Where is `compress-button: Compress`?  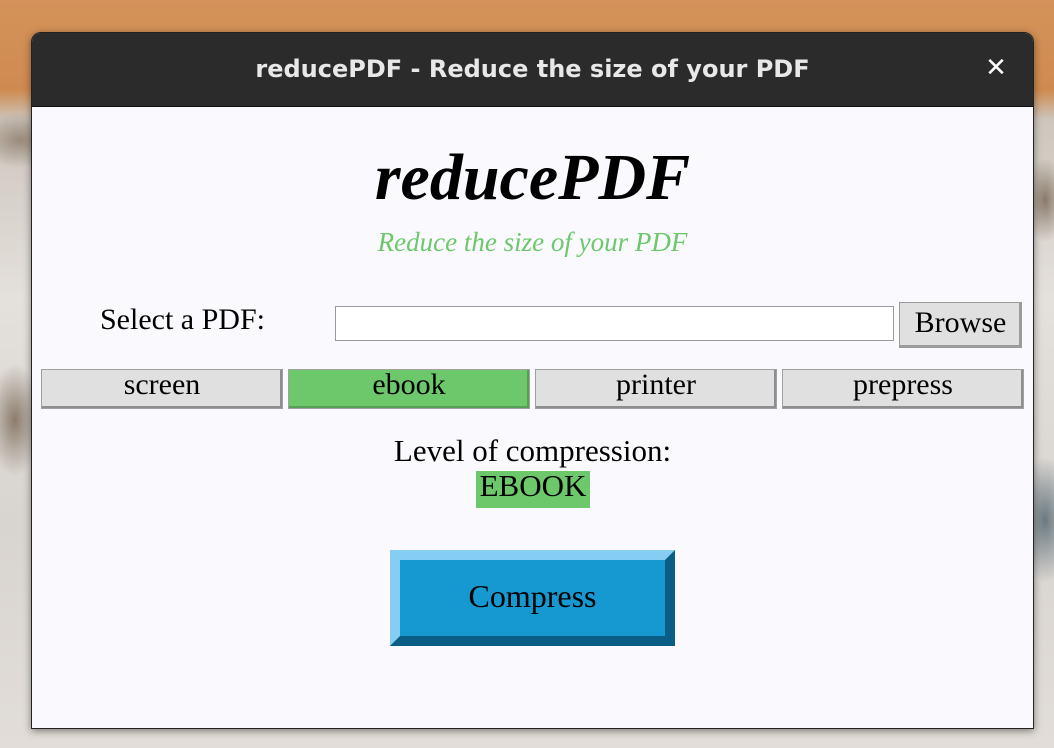 compress-button: Compress is located at coordinates (532, 598).